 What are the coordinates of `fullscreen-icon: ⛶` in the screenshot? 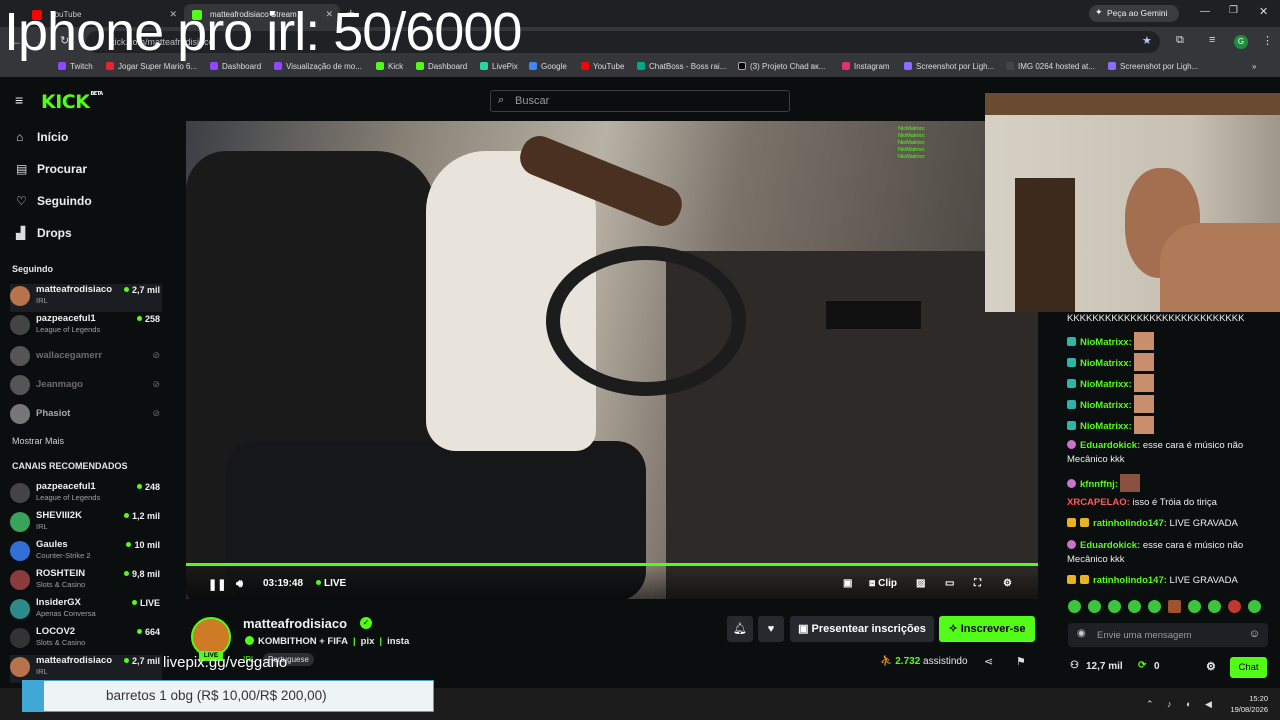 It's located at (977, 583).